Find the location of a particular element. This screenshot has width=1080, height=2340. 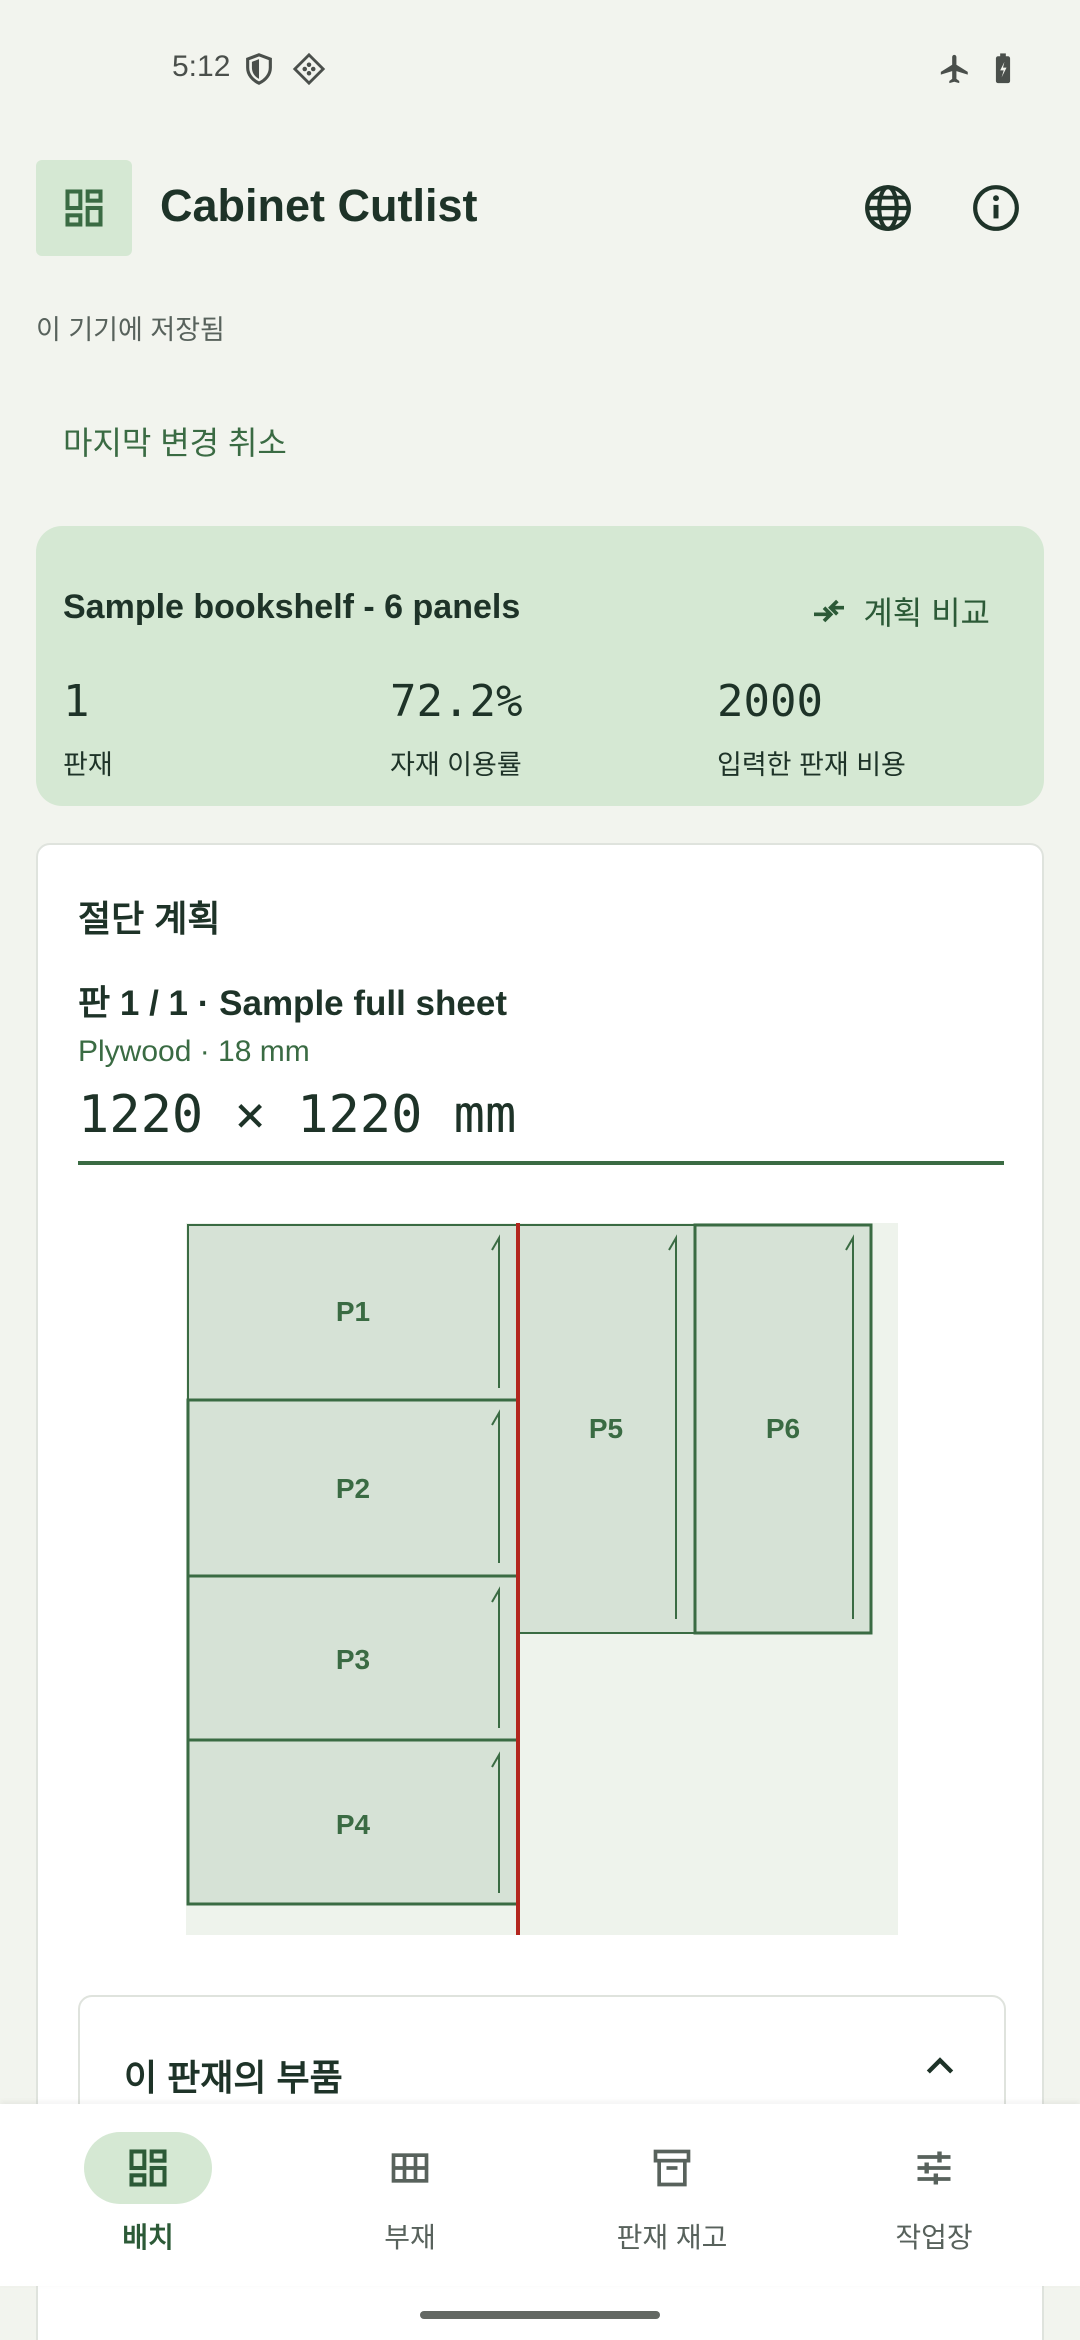

nav-item-stock: 판재 재고 is located at coordinates (672, 2195).